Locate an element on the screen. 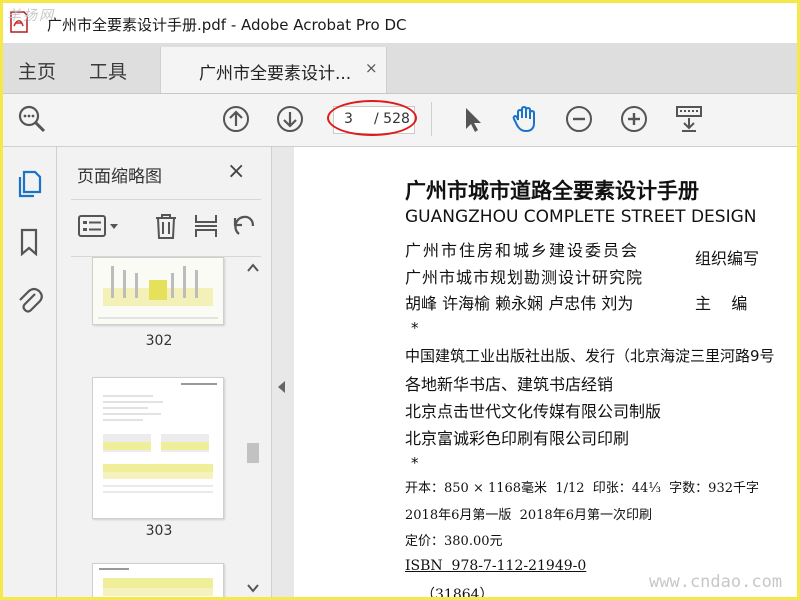  tab-document: 广州市全要素设计... × is located at coordinates (273, 70).